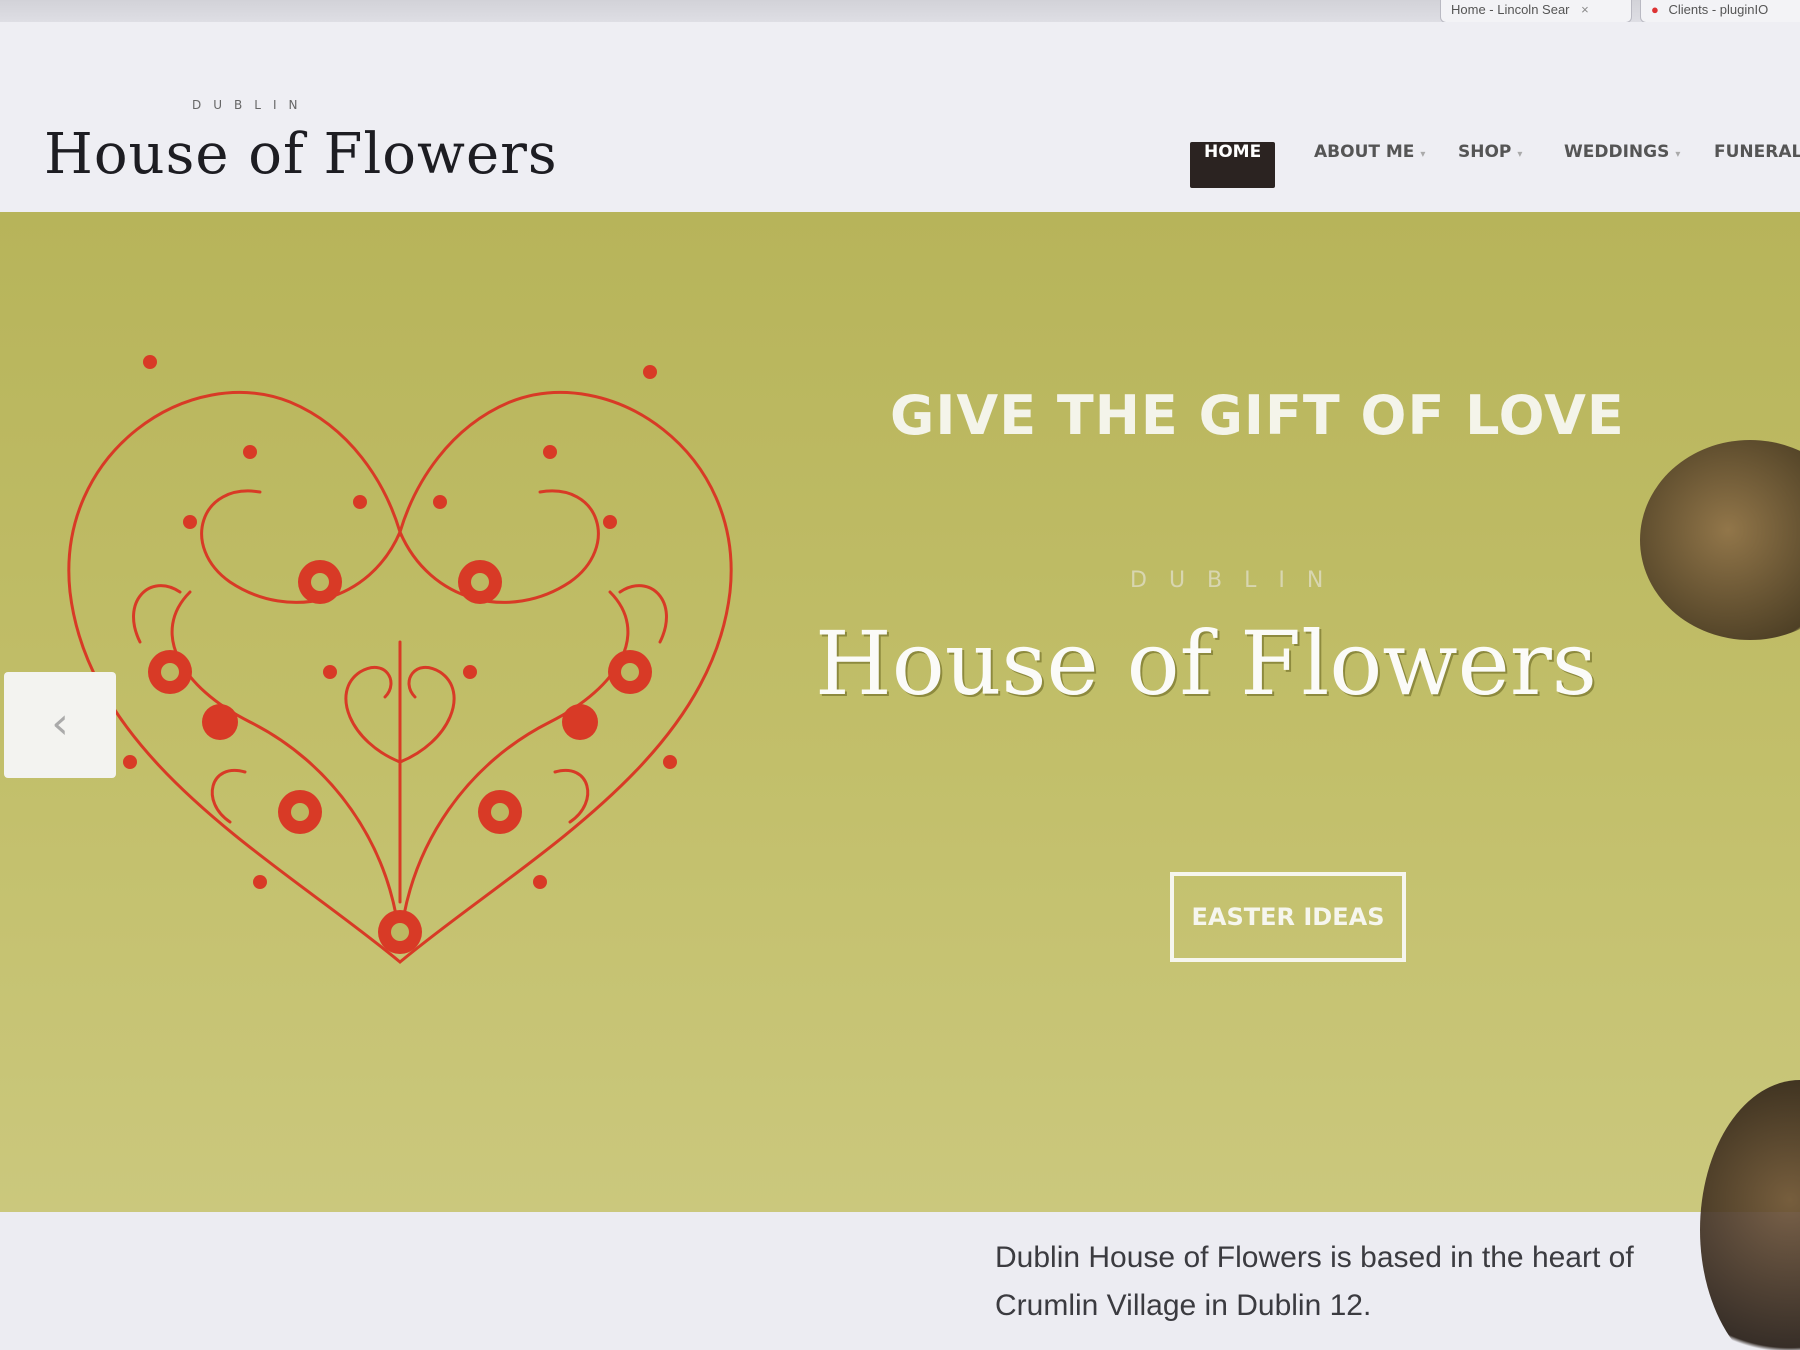  What do you see at coordinates (1206, 663) in the screenshot?
I see `slide-logo-title: House of Flowers` at bounding box center [1206, 663].